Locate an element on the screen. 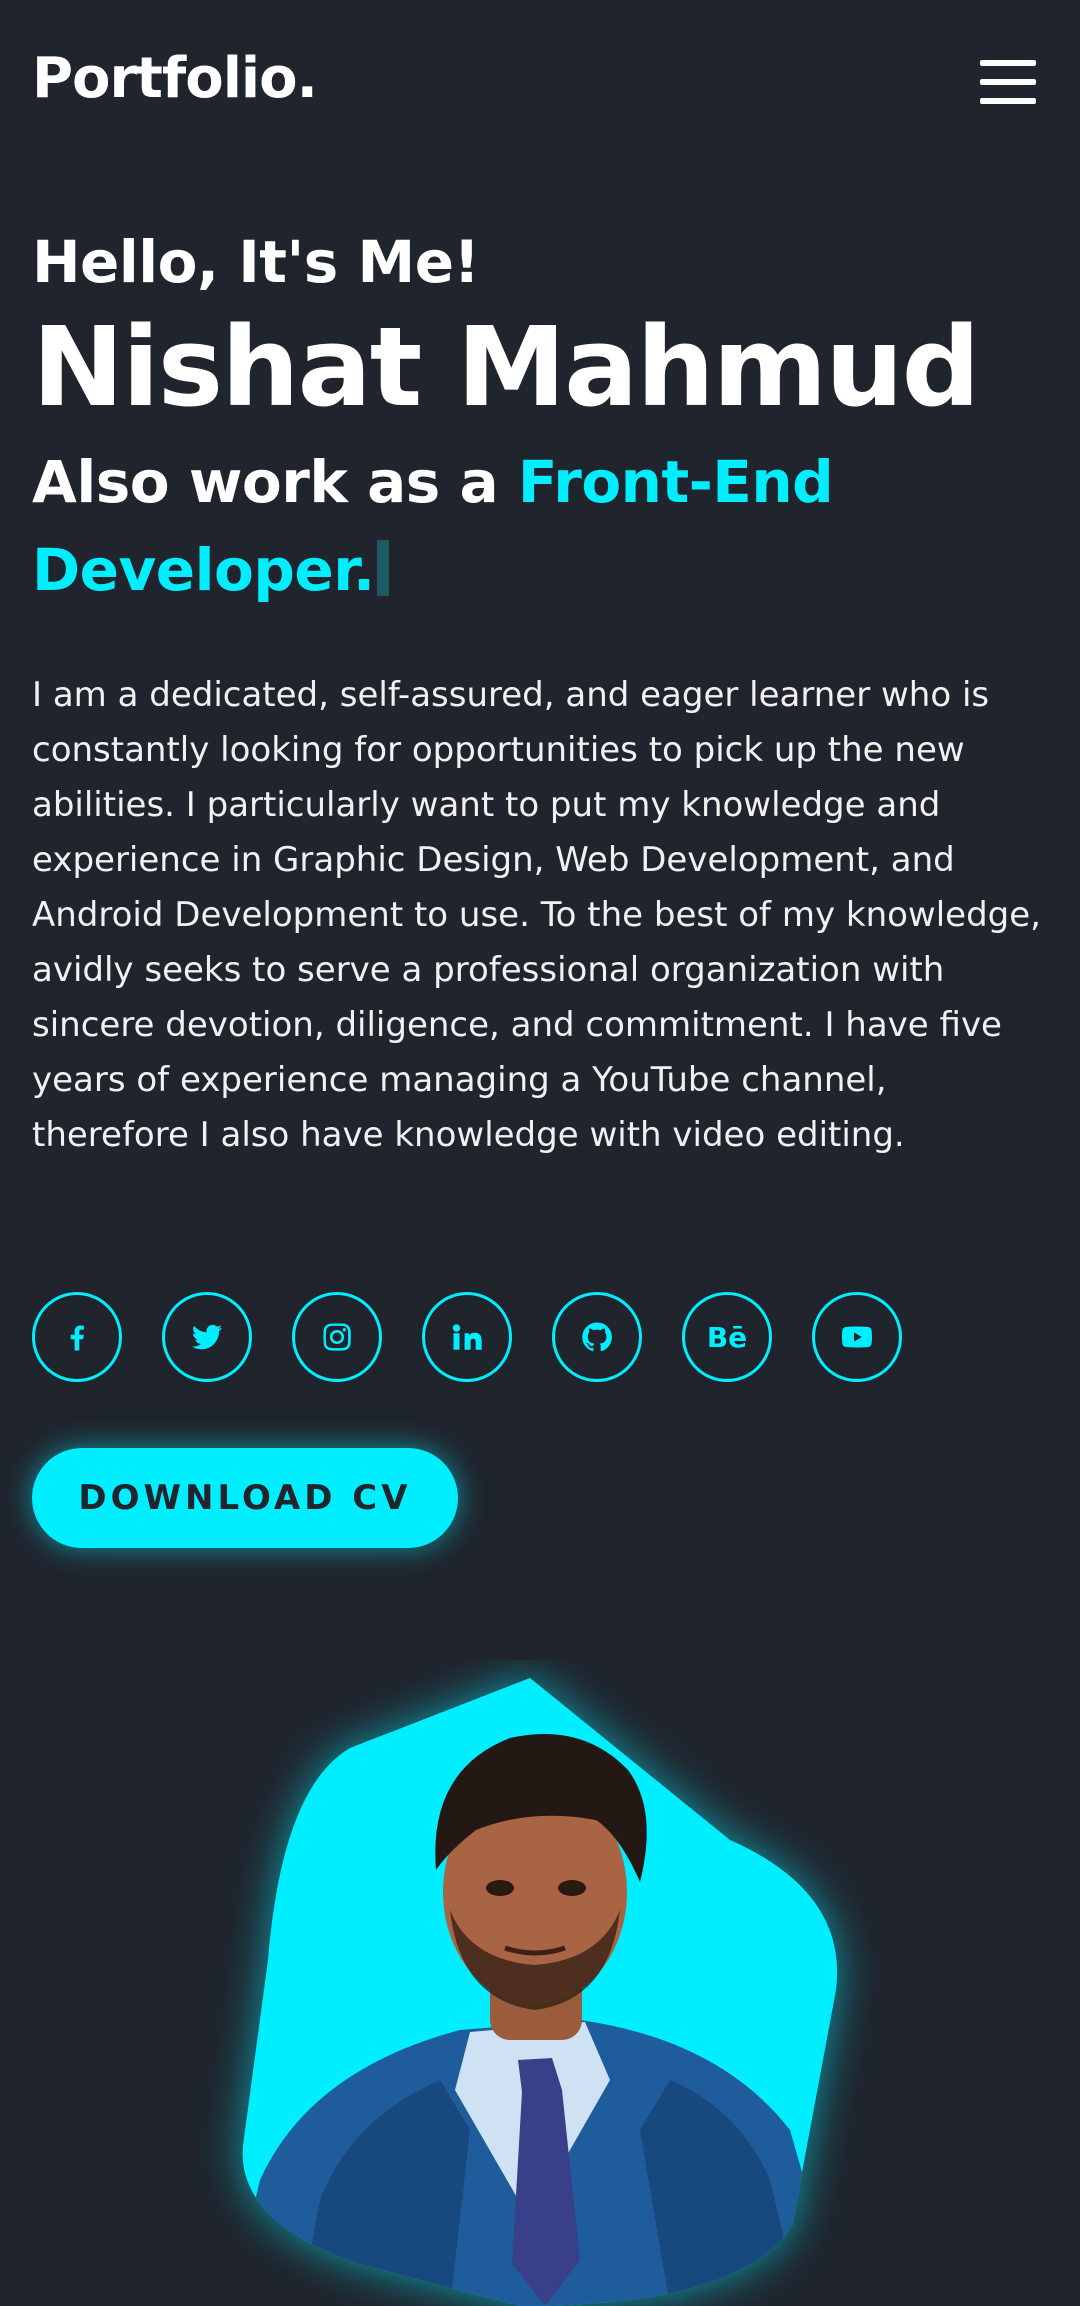  instagram-icon is located at coordinates (337, 1337).